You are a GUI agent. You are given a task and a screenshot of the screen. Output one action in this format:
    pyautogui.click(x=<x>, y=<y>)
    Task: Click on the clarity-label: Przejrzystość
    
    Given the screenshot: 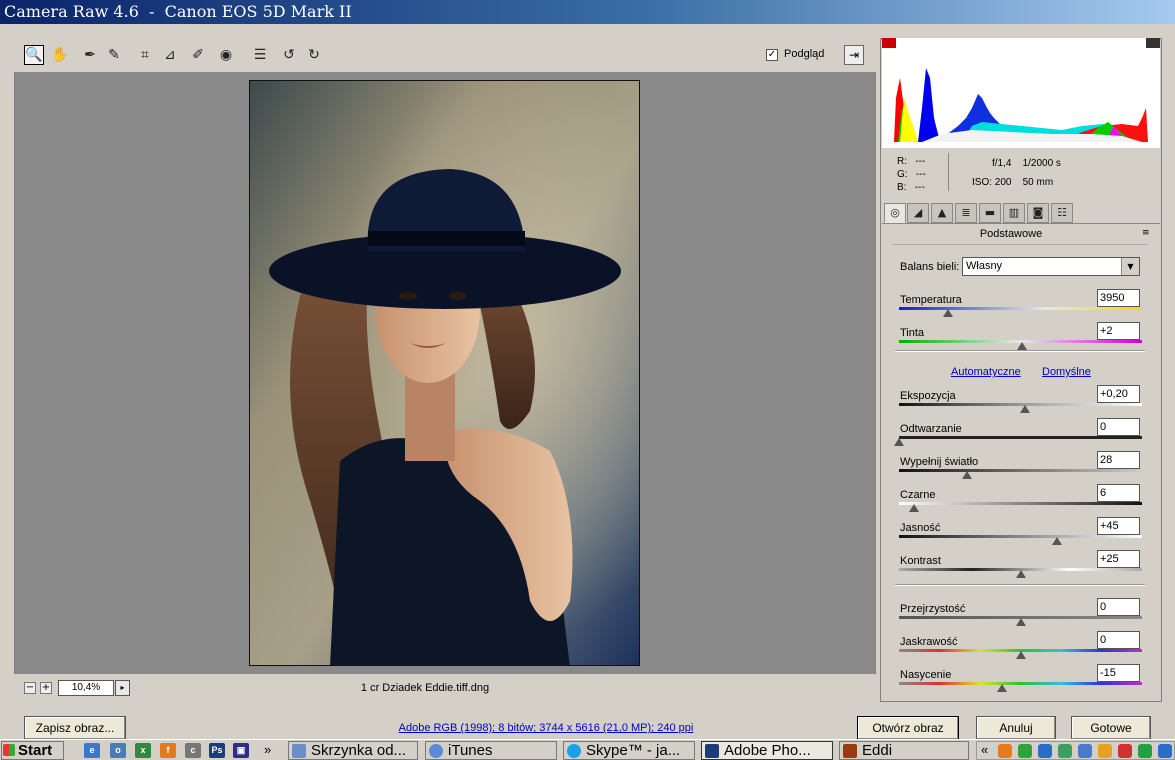 What is the action you would take?
    pyautogui.click(x=933, y=609)
    